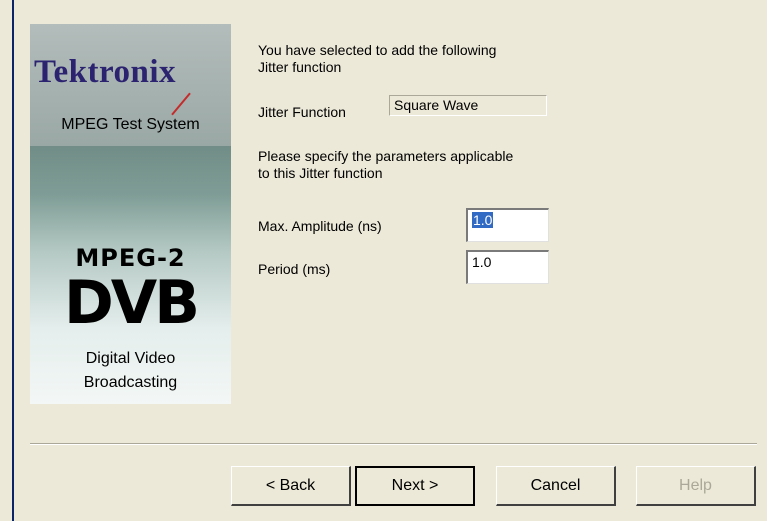  I want to click on params-intro-line2: to this Jitter function, so click(320, 173).